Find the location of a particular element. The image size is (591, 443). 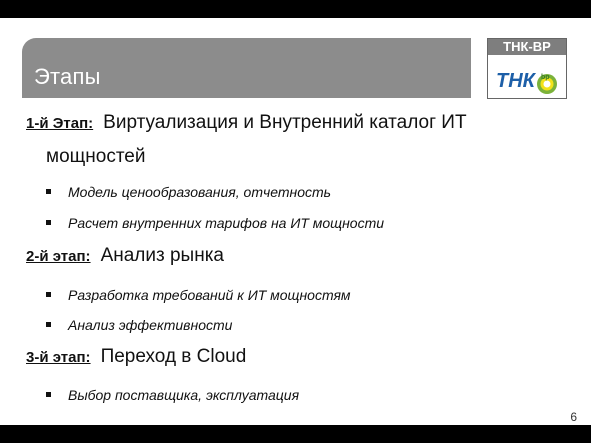

bp-helios-icon: bp is located at coordinates (547, 84).